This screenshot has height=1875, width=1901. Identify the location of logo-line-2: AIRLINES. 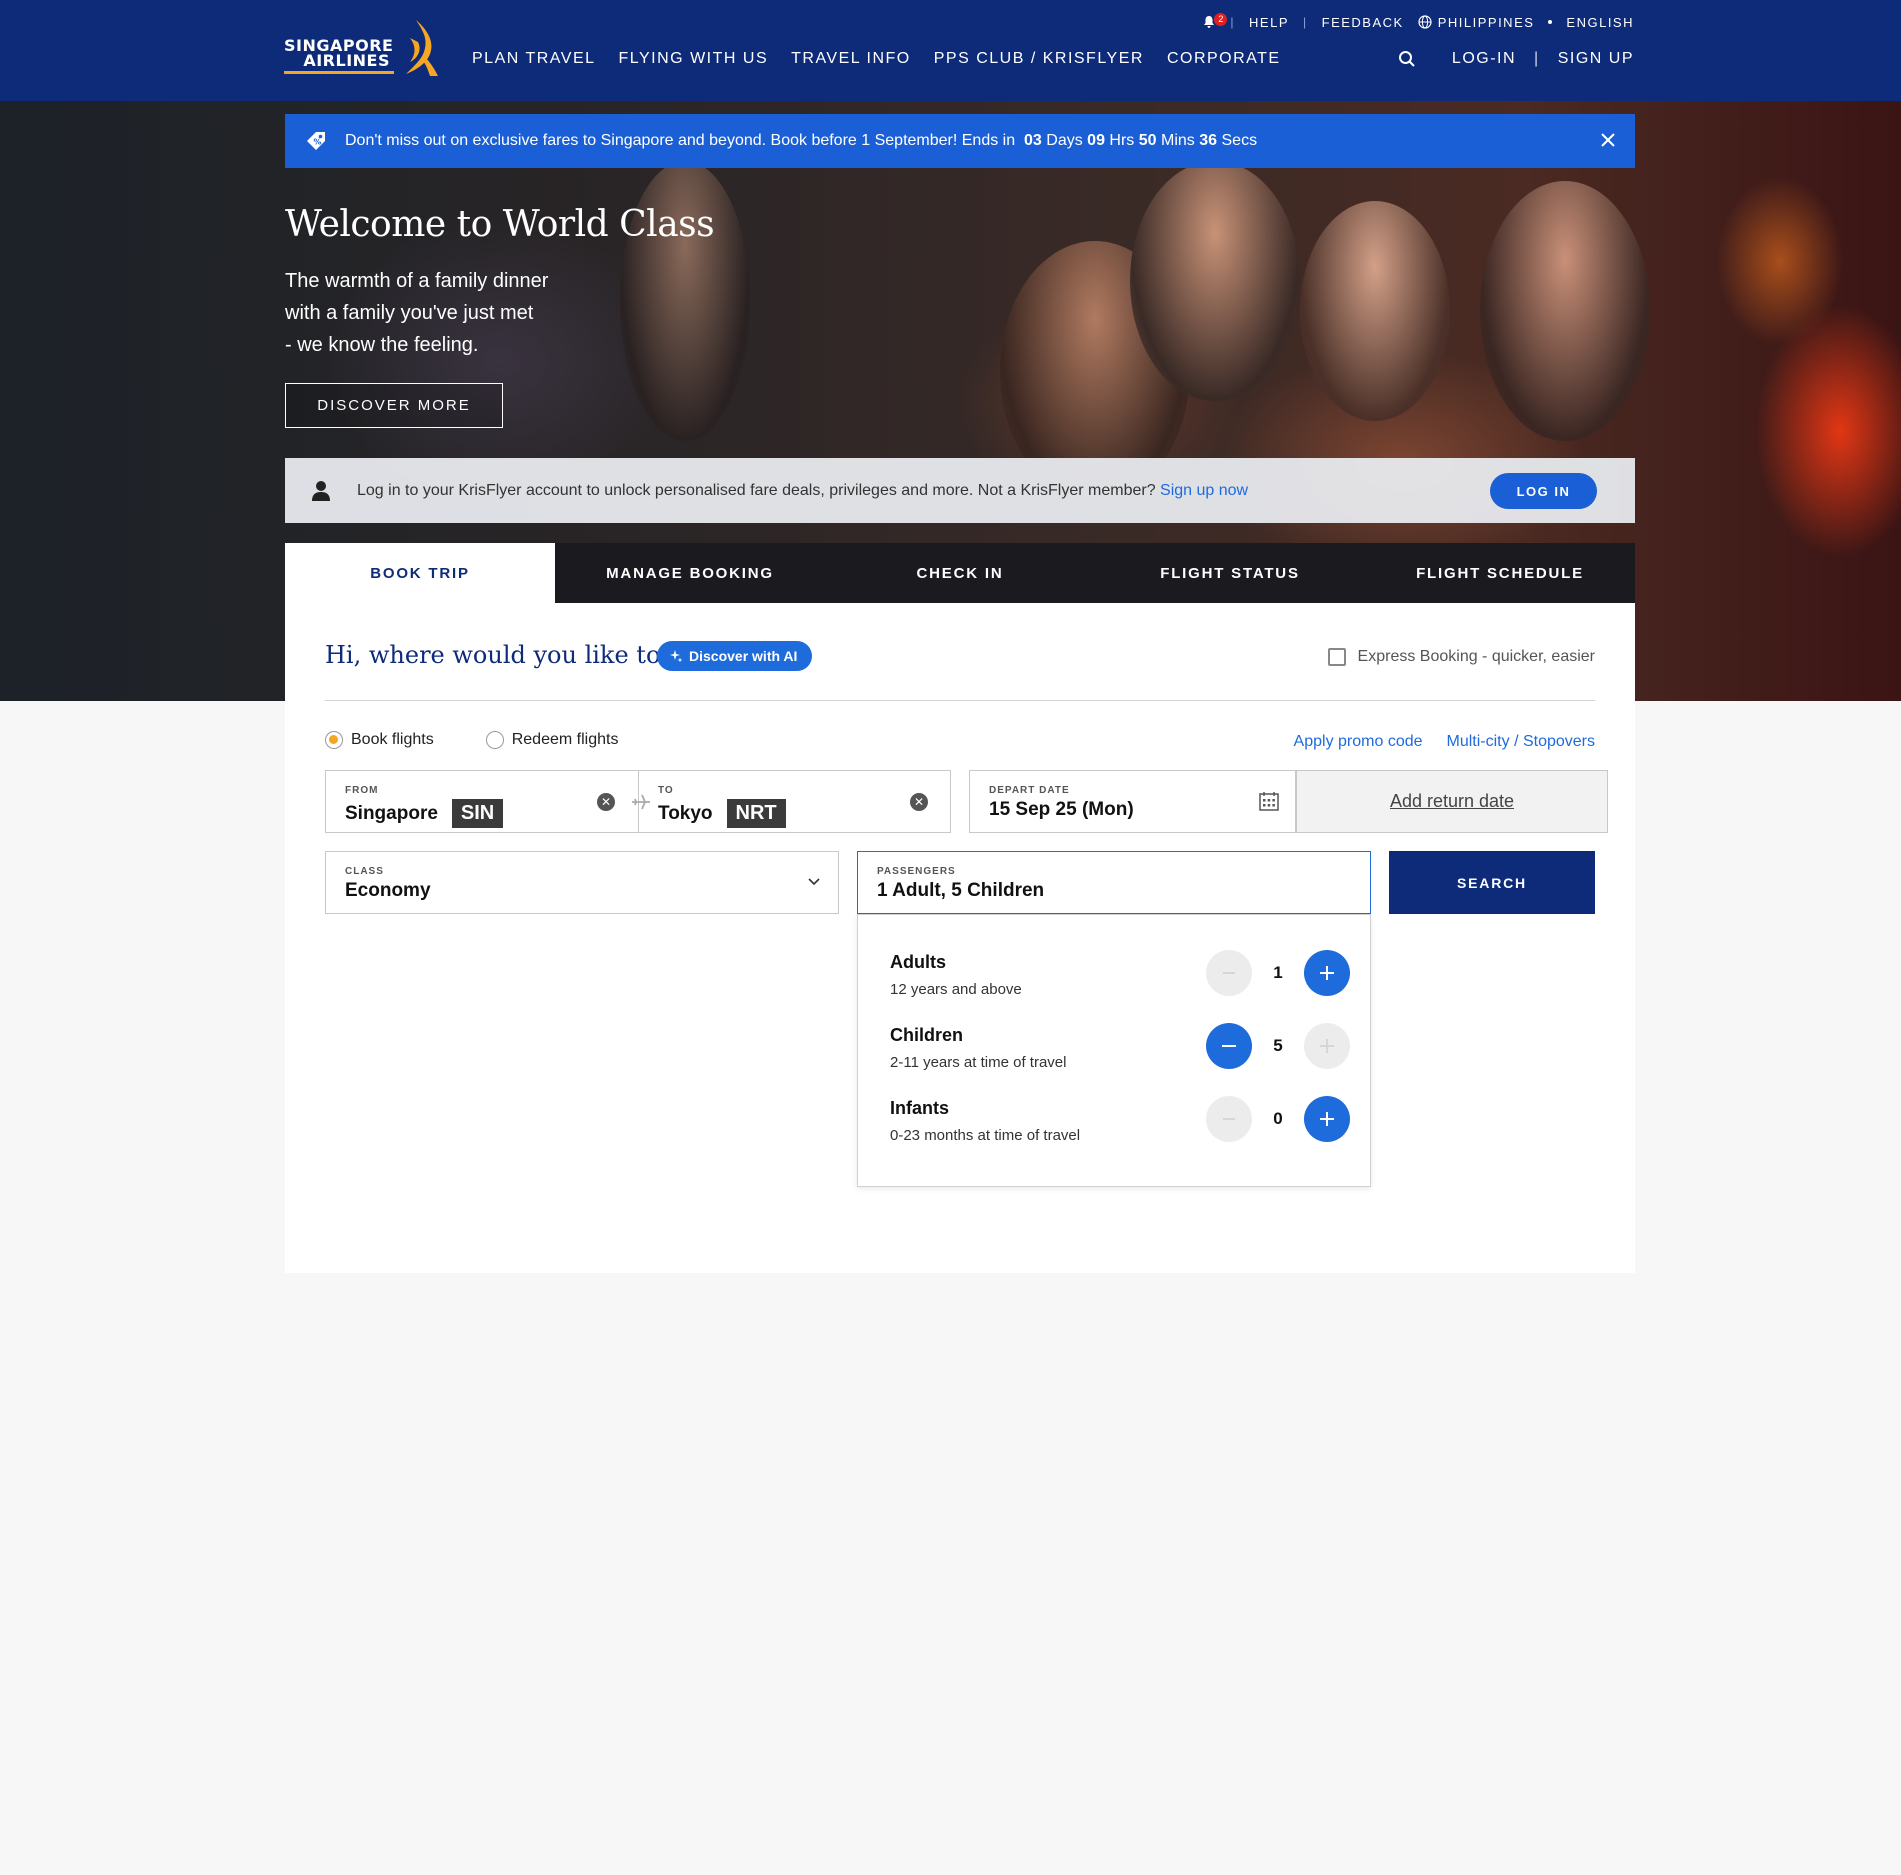
(346, 60).